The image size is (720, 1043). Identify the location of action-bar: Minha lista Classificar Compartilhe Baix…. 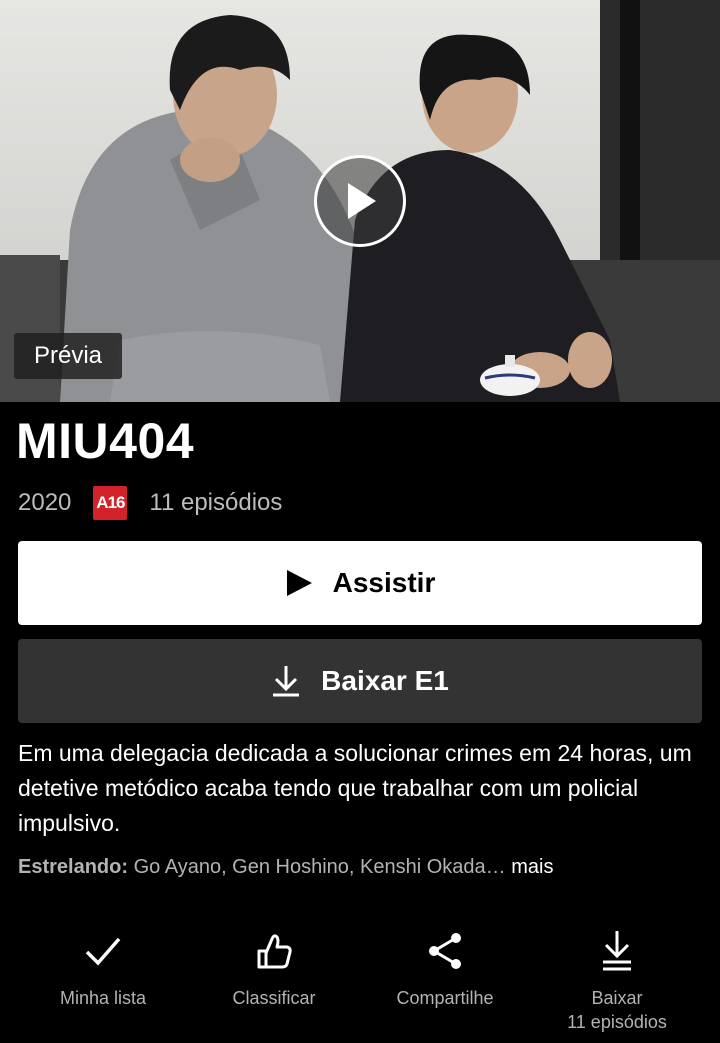
(360, 984).